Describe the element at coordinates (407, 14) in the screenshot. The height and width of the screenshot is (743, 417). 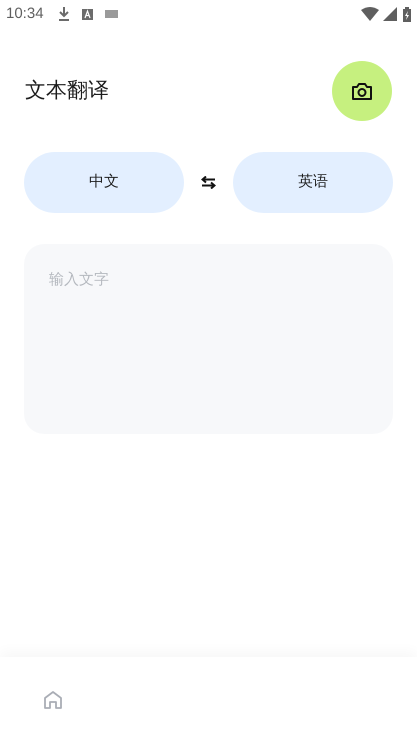
I see `battery-icon` at that location.